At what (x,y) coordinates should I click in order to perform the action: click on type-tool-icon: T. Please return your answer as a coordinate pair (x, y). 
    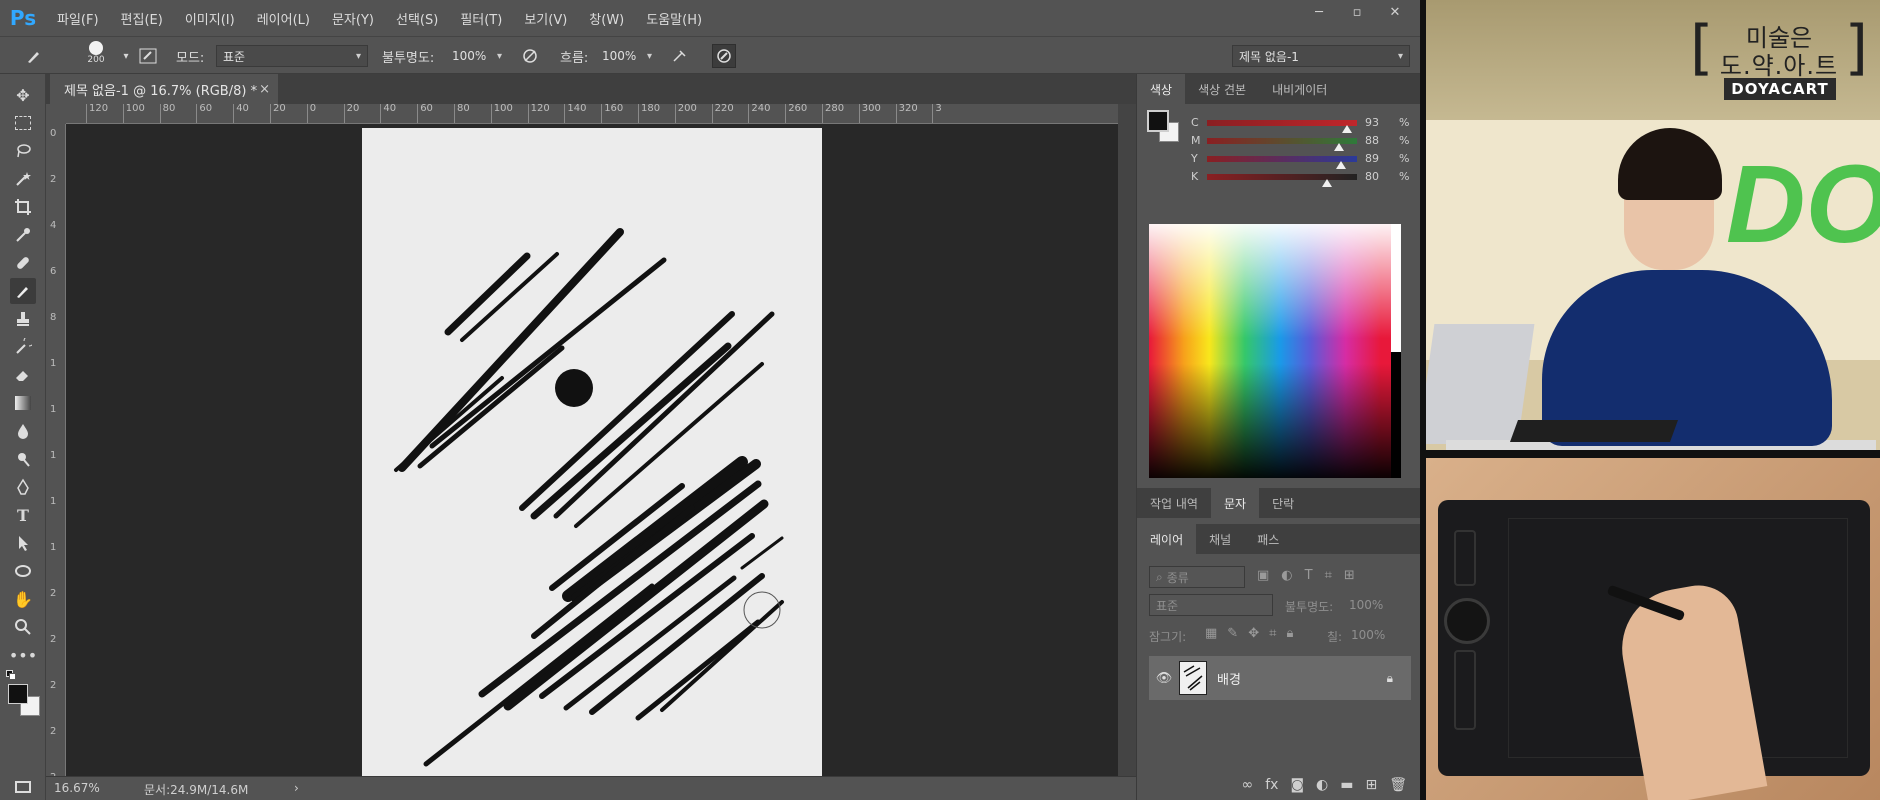
    Looking at the image, I should click on (23, 515).